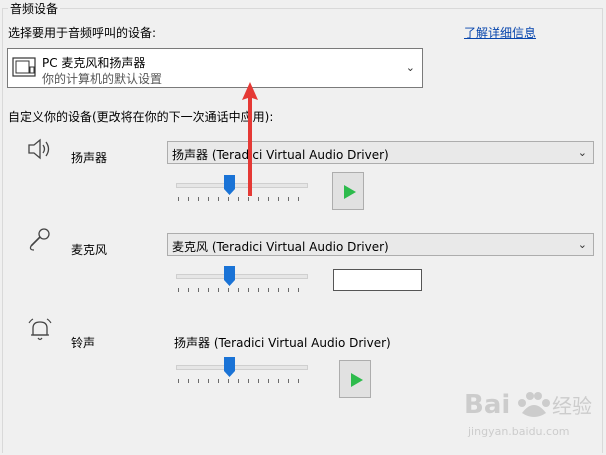  What do you see at coordinates (280, 247) in the screenshot?
I see `microphone-select-value: 麦克风 (Teradici Virtual Audio Driver)` at bounding box center [280, 247].